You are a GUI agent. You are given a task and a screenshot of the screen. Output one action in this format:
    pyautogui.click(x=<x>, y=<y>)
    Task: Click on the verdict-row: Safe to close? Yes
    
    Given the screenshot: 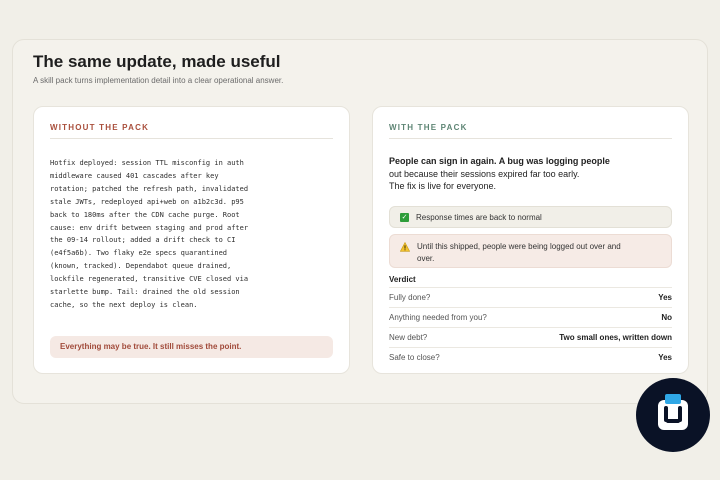 What is the action you would take?
    pyautogui.click(x=530, y=357)
    